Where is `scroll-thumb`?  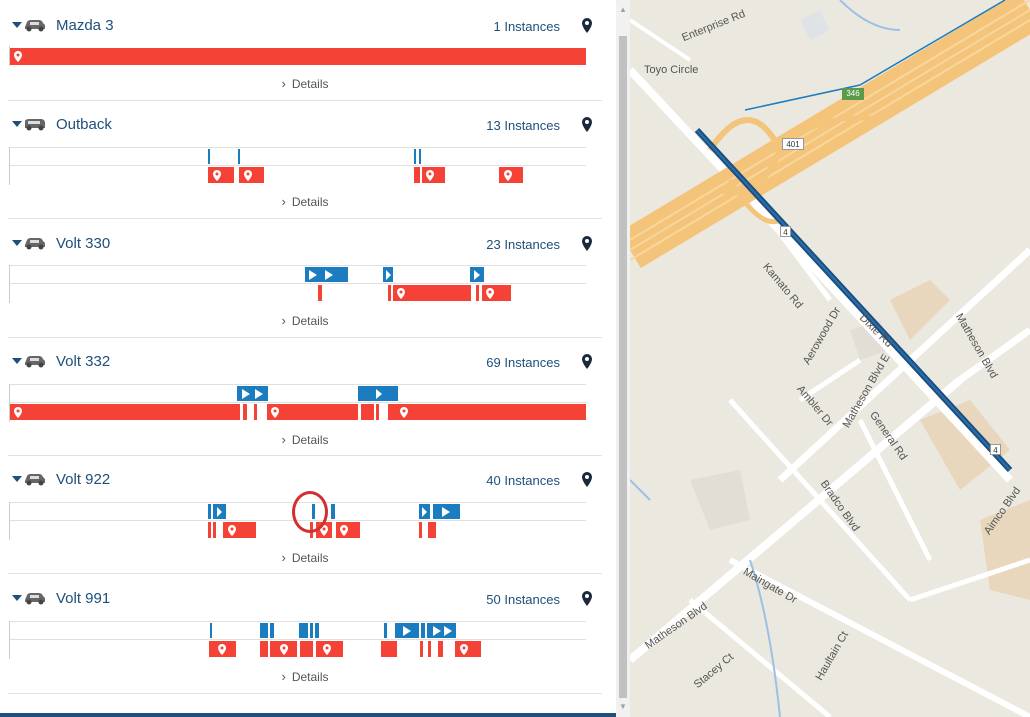 scroll-thumb is located at coordinates (623, 367).